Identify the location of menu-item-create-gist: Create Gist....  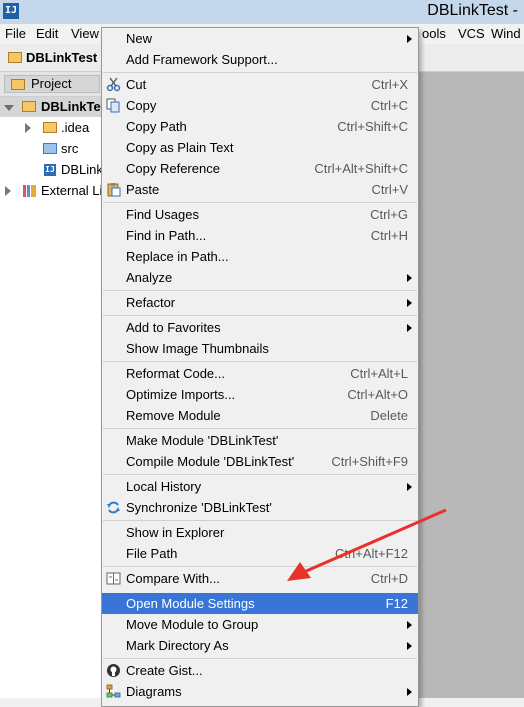
(260, 670).